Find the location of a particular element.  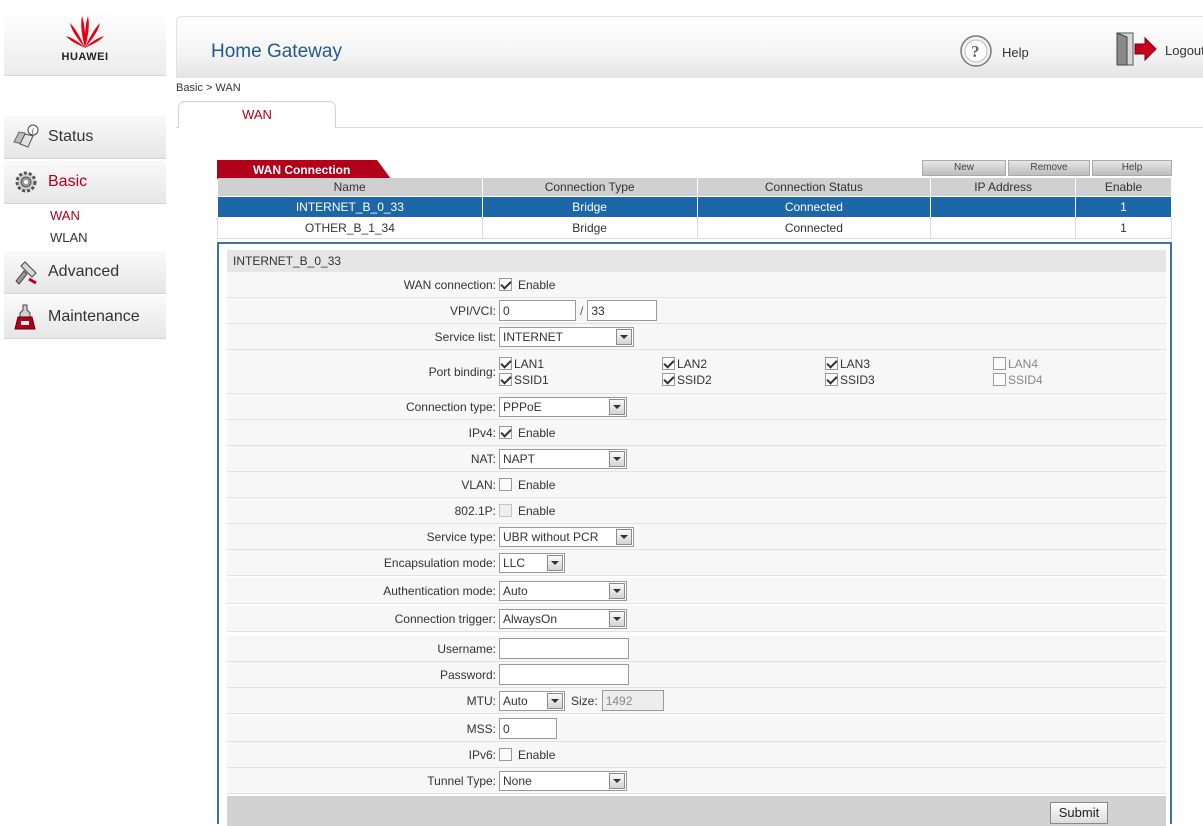

label-mtu: MTU: is located at coordinates (481, 700).